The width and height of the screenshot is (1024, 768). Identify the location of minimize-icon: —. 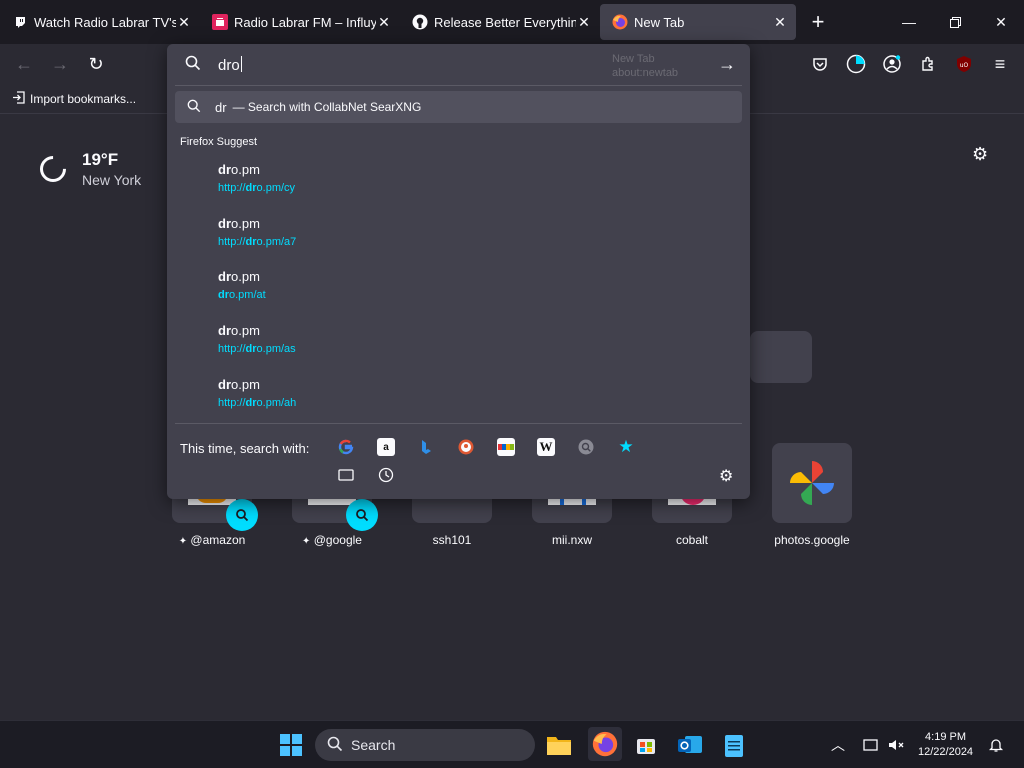
(909, 22).